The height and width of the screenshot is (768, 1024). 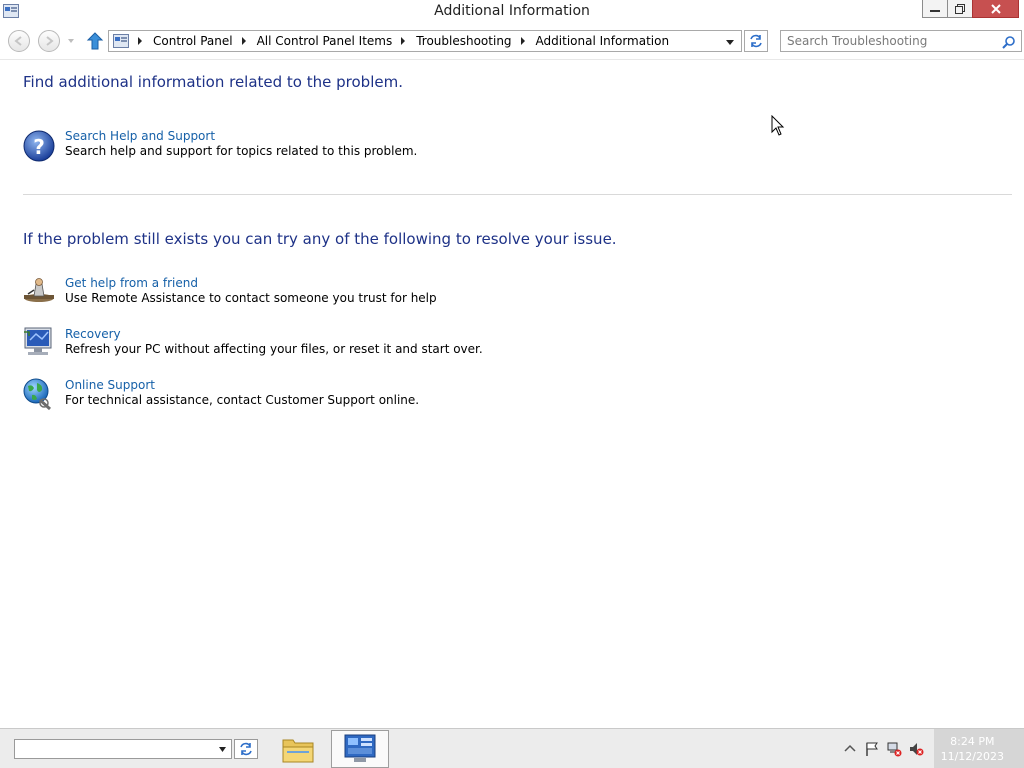 I want to click on recovery-link: Recovery, so click(x=93, y=334).